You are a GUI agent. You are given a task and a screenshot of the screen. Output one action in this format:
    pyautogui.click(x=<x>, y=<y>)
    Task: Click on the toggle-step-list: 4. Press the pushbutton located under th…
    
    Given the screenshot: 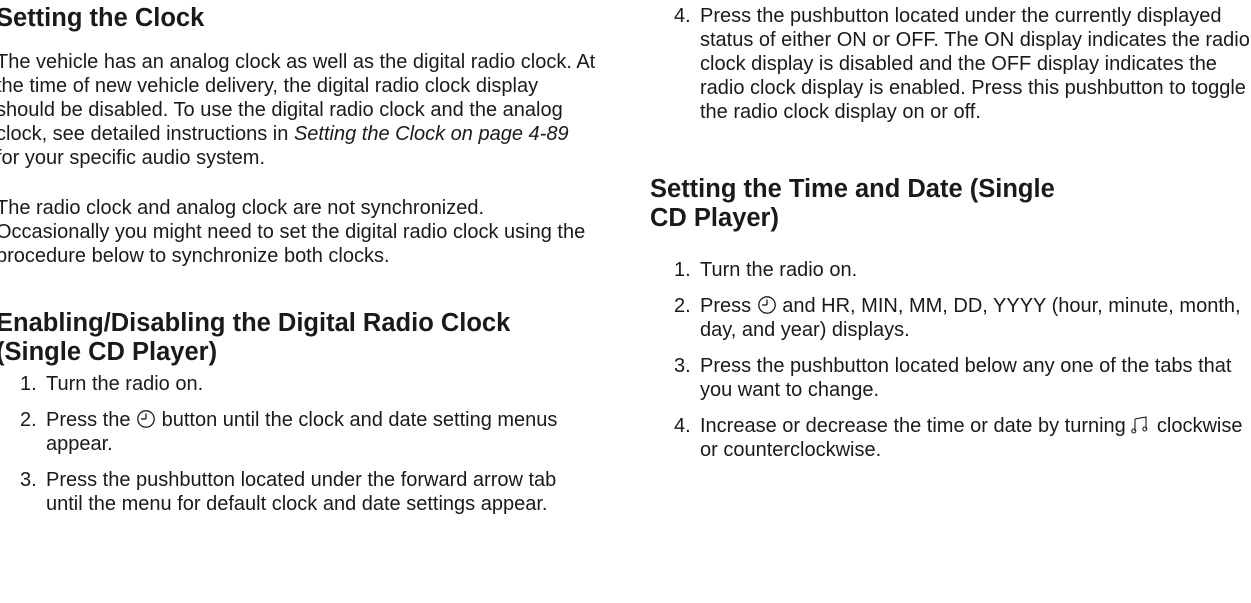 What is the action you would take?
    pyautogui.click(x=950, y=64)
    